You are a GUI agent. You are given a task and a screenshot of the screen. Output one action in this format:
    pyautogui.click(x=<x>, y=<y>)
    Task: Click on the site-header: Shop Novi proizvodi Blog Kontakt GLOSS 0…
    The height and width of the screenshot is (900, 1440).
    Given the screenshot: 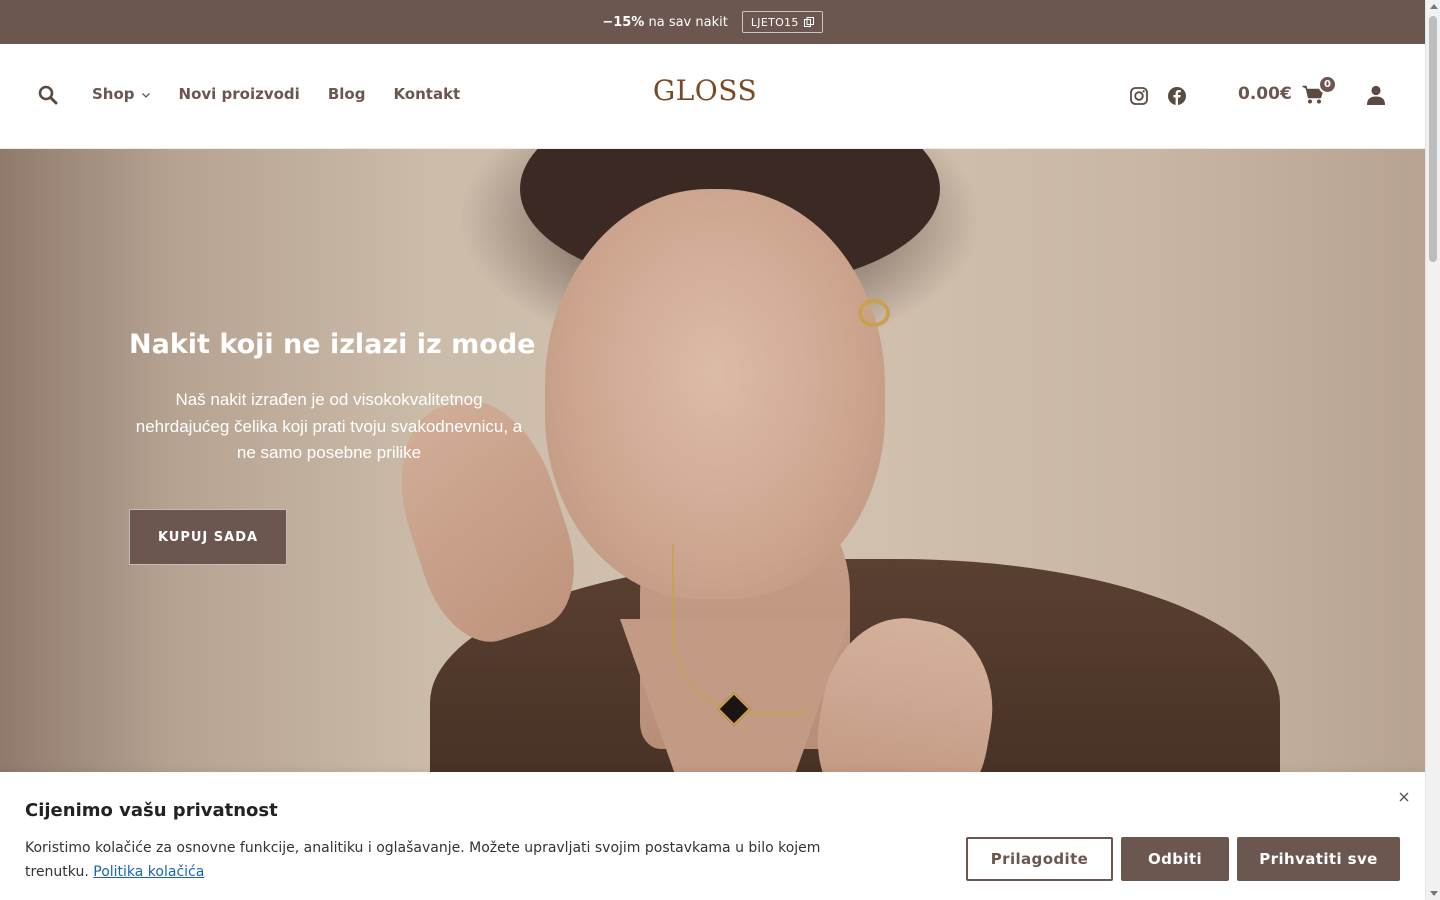 What is the action you would take?
    pyautogui.click(x=712, y=96)
    